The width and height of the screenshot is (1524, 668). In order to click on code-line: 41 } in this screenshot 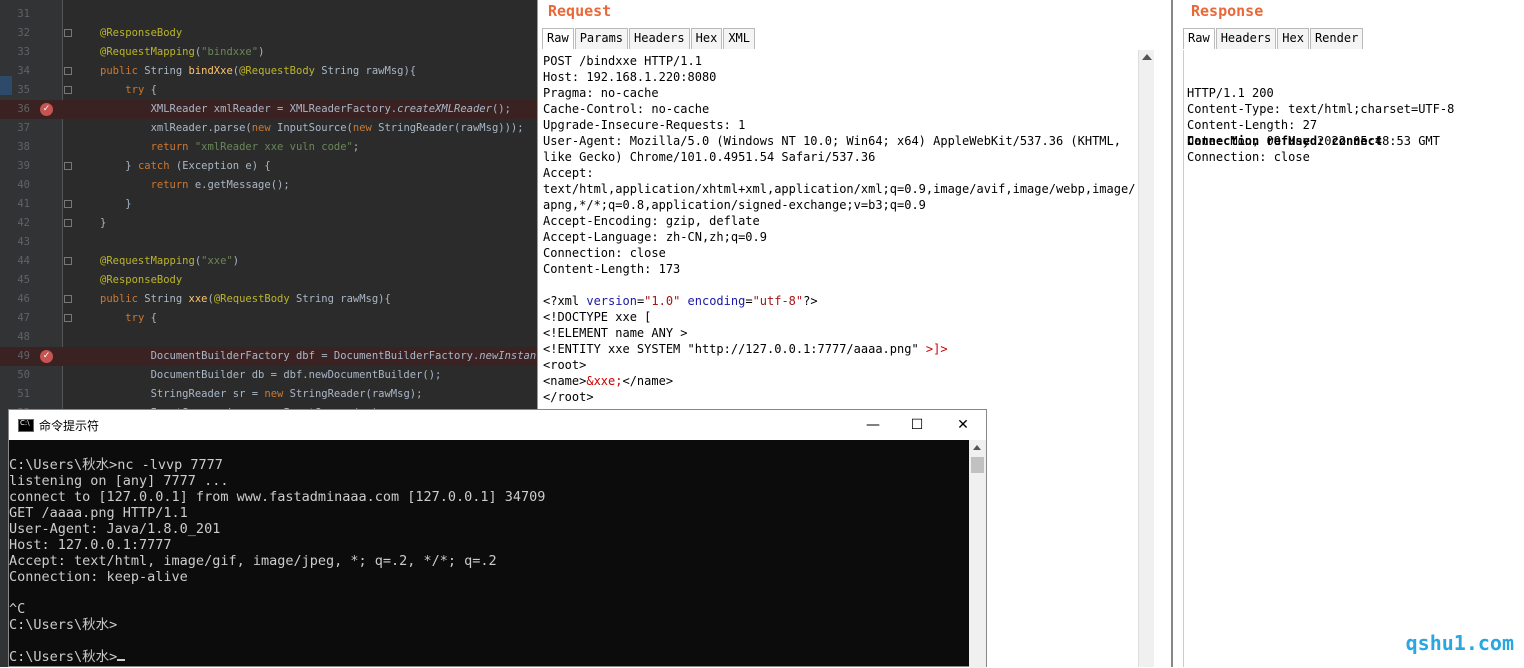, I will do `click(268, 204)`.